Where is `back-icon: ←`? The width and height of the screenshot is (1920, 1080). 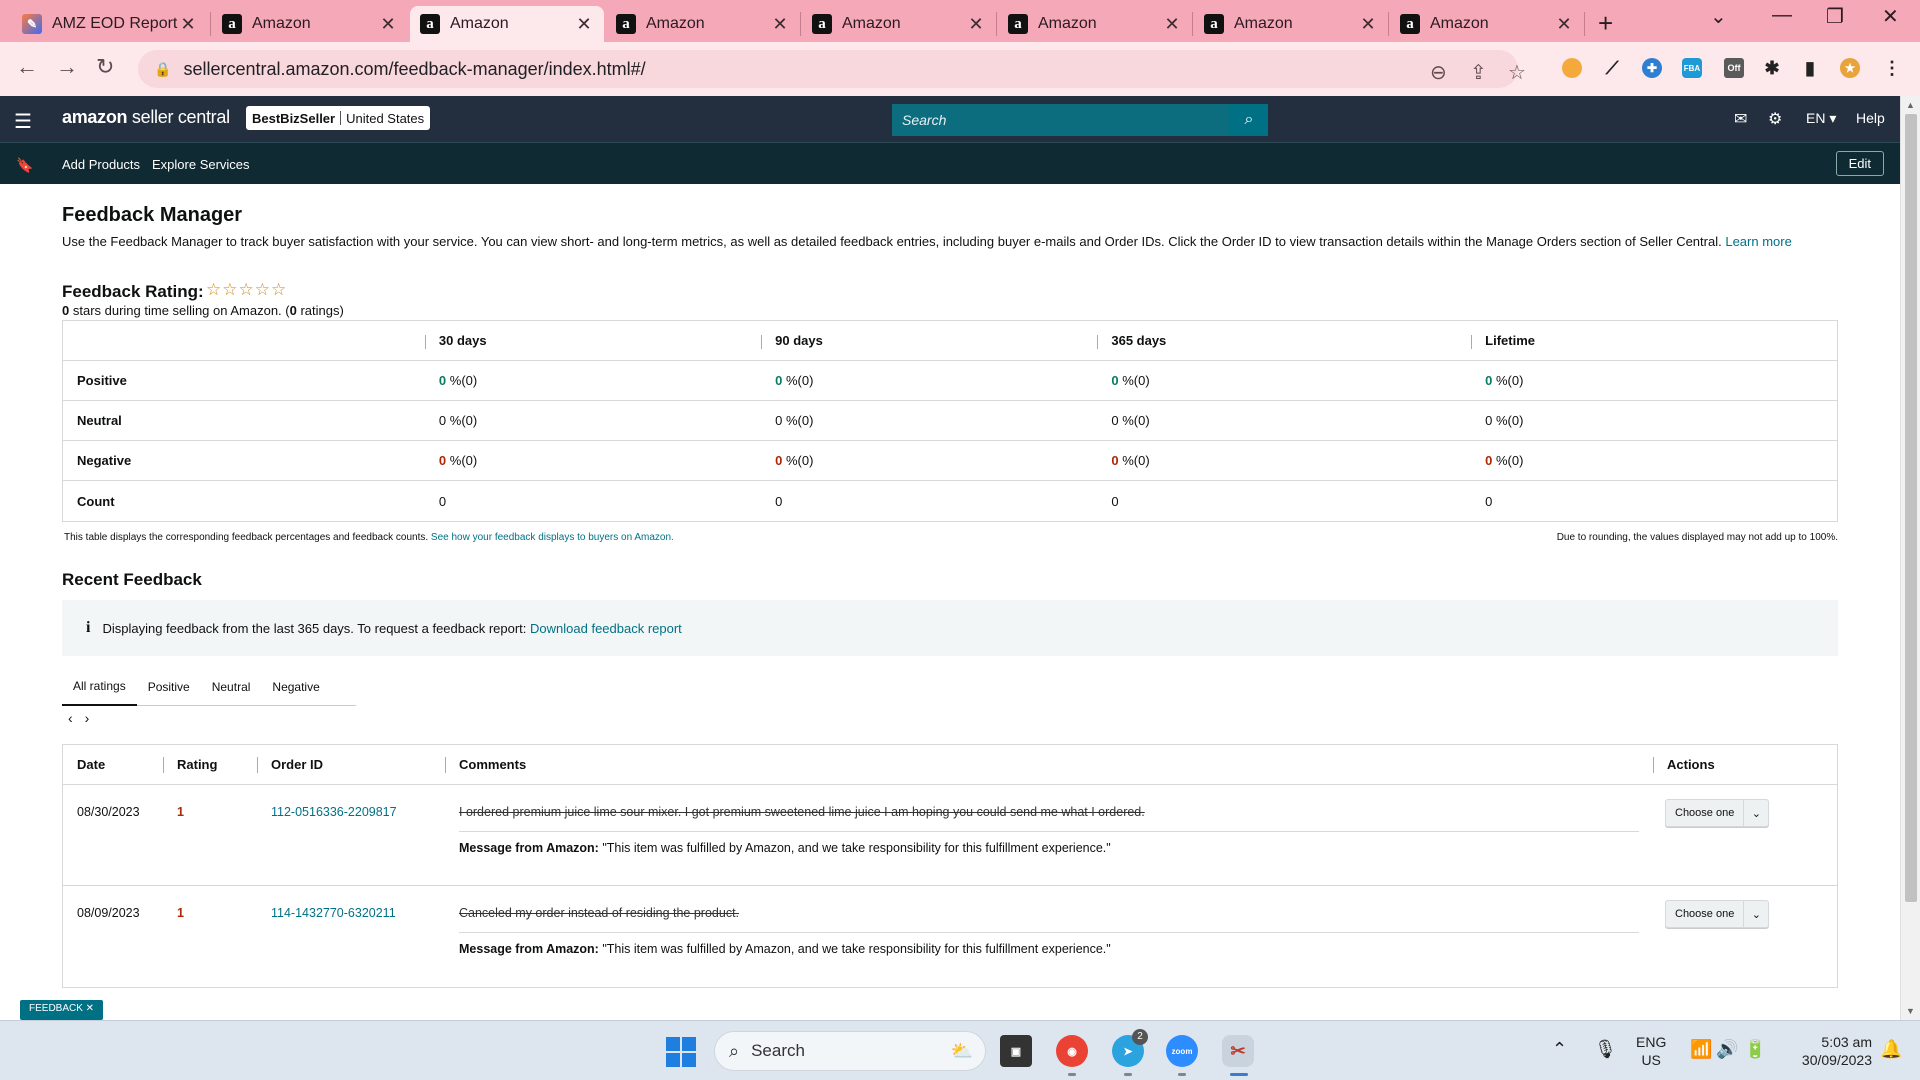 back-icon: ← is located at coordinates (27, 67).